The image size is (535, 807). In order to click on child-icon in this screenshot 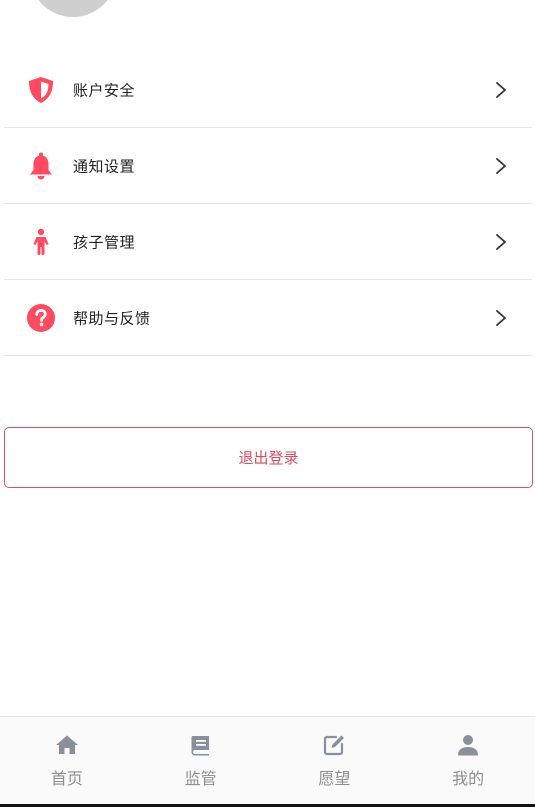, I will do `click(41, 242)`.